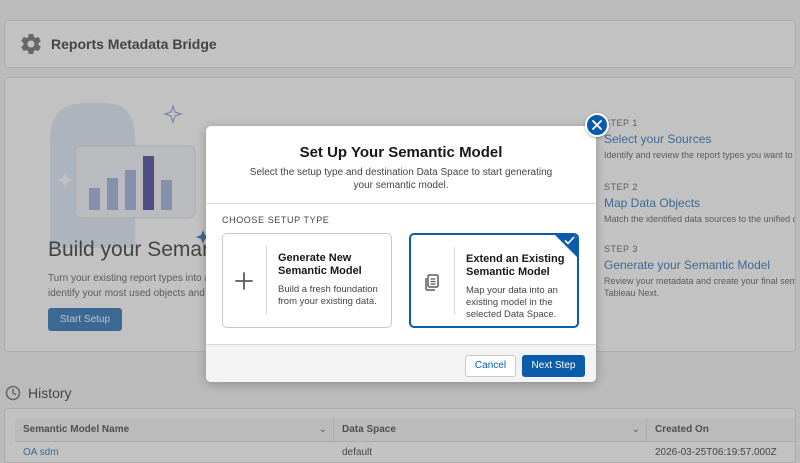 The height and width of the screenshot is (463, 800). Describe the element at coordinates (401, 152) in the screenshot. I see `modal-title: Set Up Your Semantic Model` at that location.